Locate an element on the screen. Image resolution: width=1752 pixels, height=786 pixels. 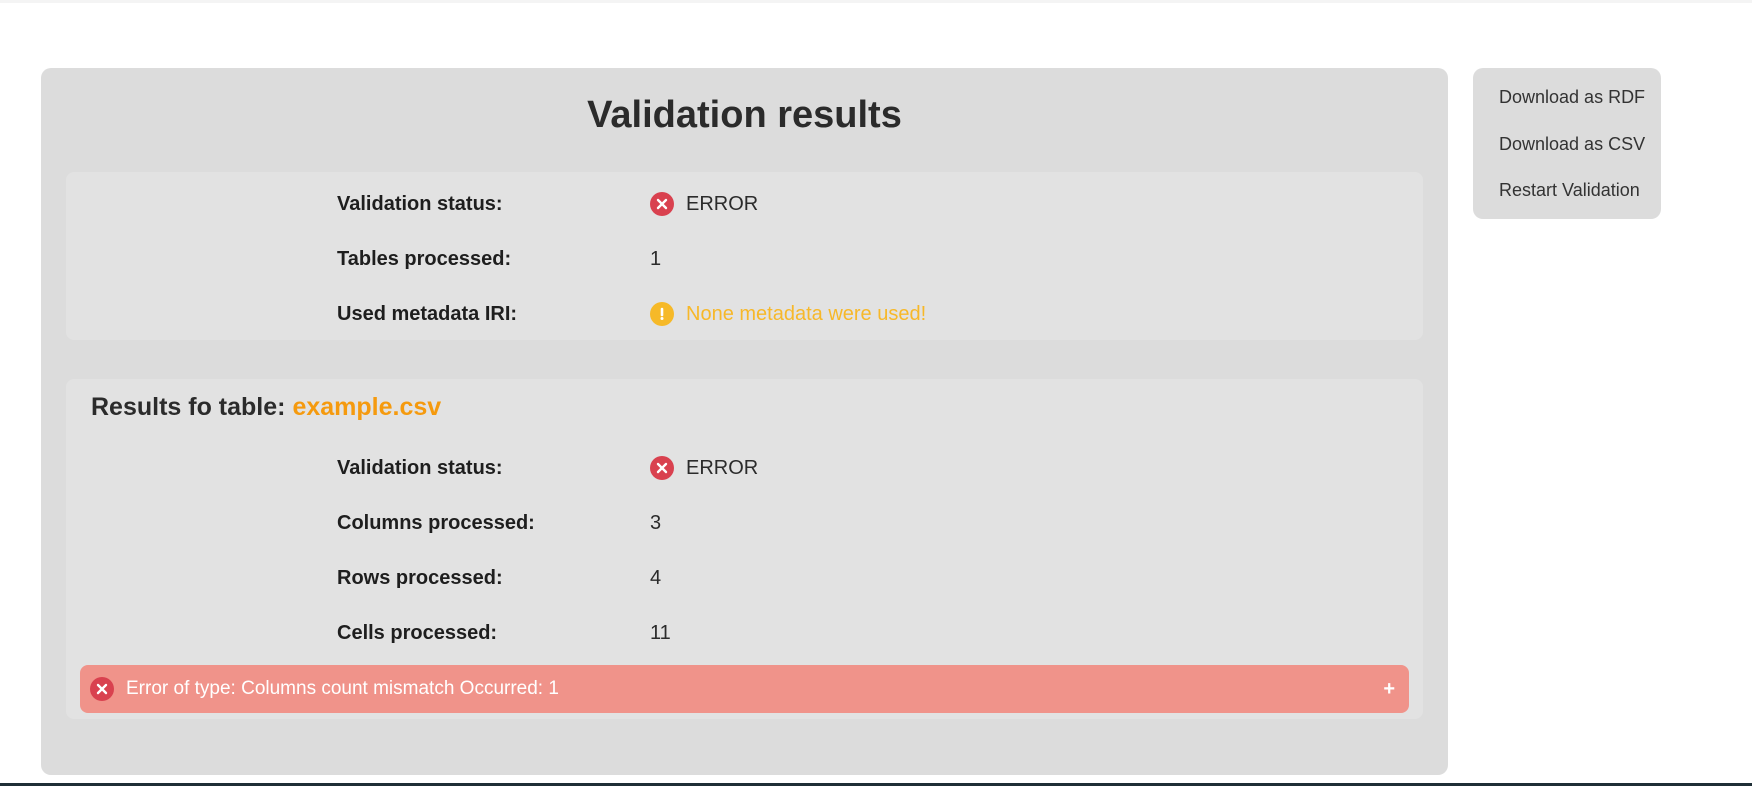
table-name: example.csv is located at coordinates (367, 407).